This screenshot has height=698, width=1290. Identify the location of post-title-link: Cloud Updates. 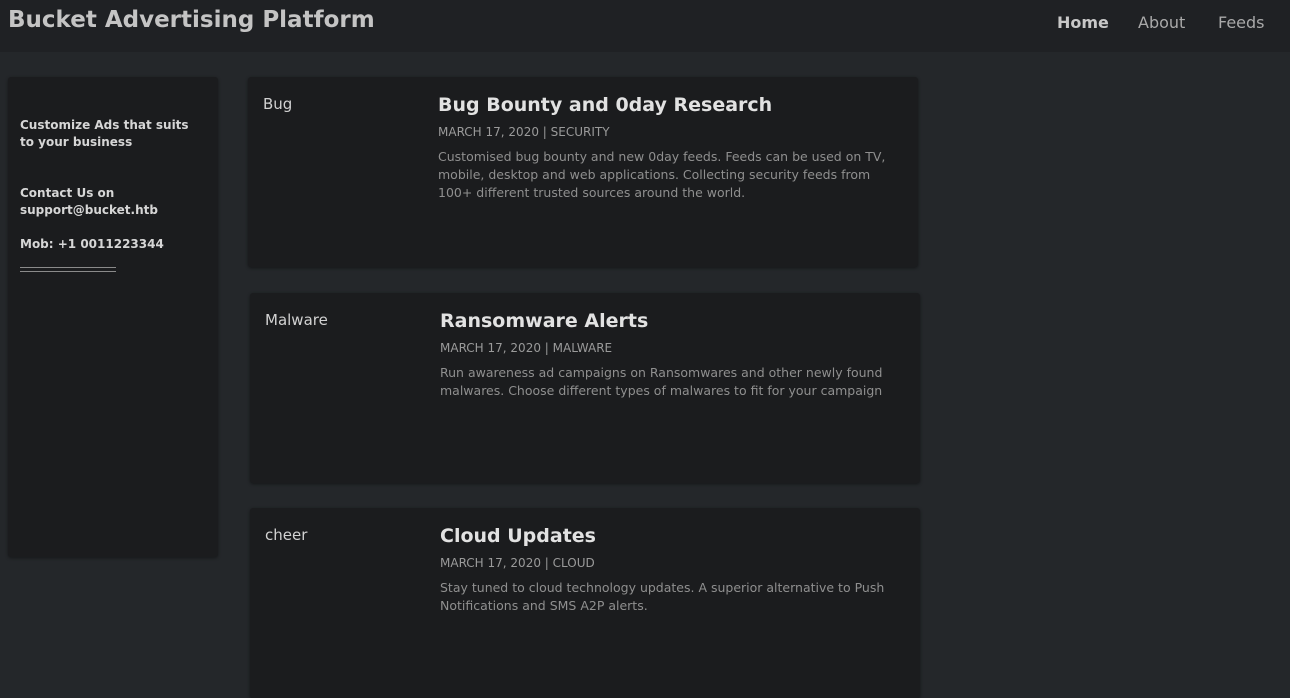
(518, 536).